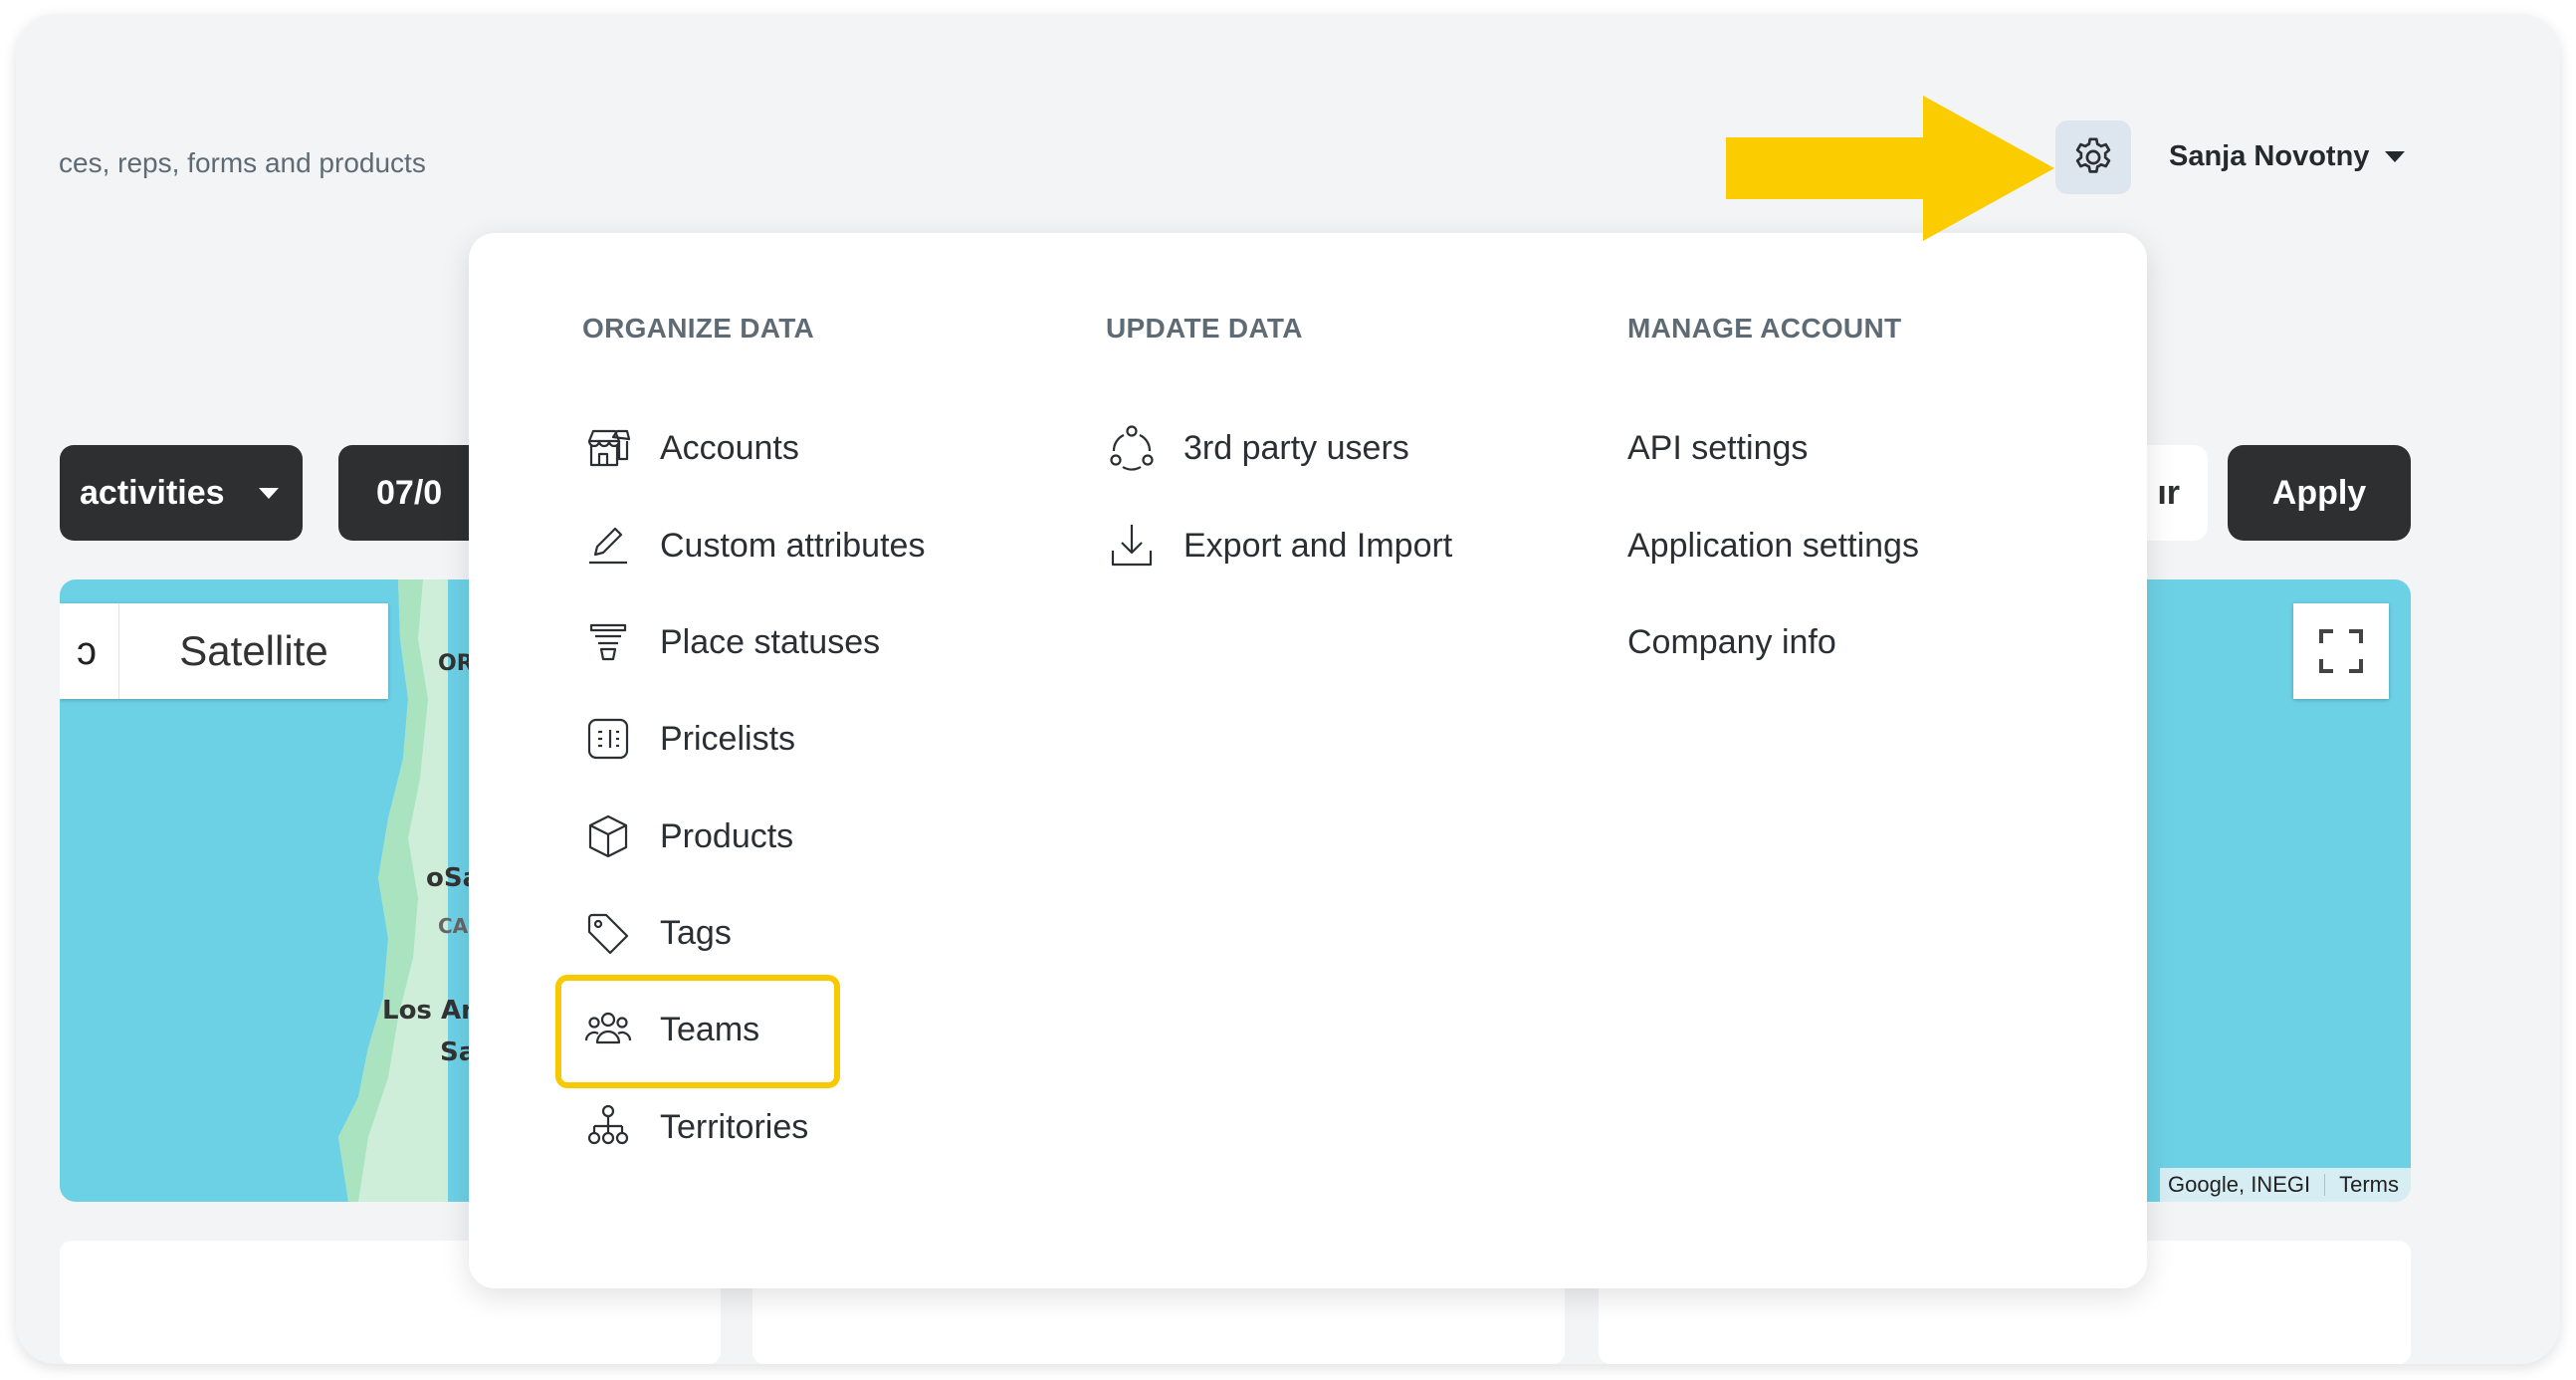  I want to click on map-terms-link: Terms, so click(2369, 1185).